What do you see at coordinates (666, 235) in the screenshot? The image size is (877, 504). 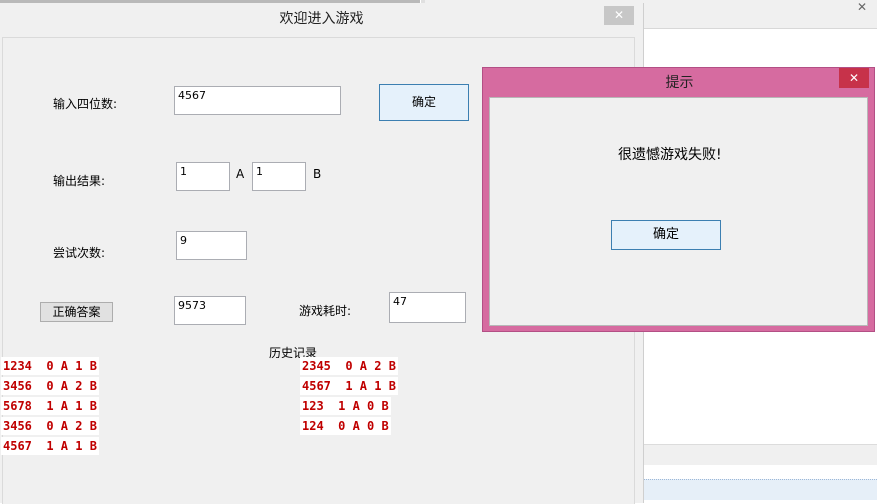 I see `dialog-ok-button: 确定` at bounding box center [666, 235].